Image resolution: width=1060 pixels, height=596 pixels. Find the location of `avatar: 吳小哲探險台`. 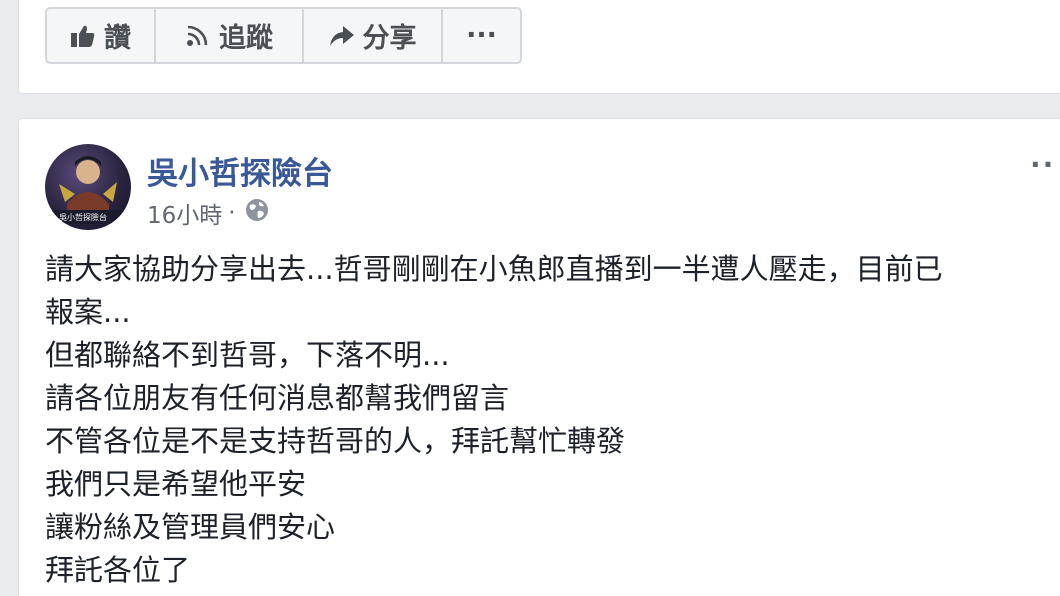

avatar: 吳小哲探險台 is located at coordinates (88, 187).